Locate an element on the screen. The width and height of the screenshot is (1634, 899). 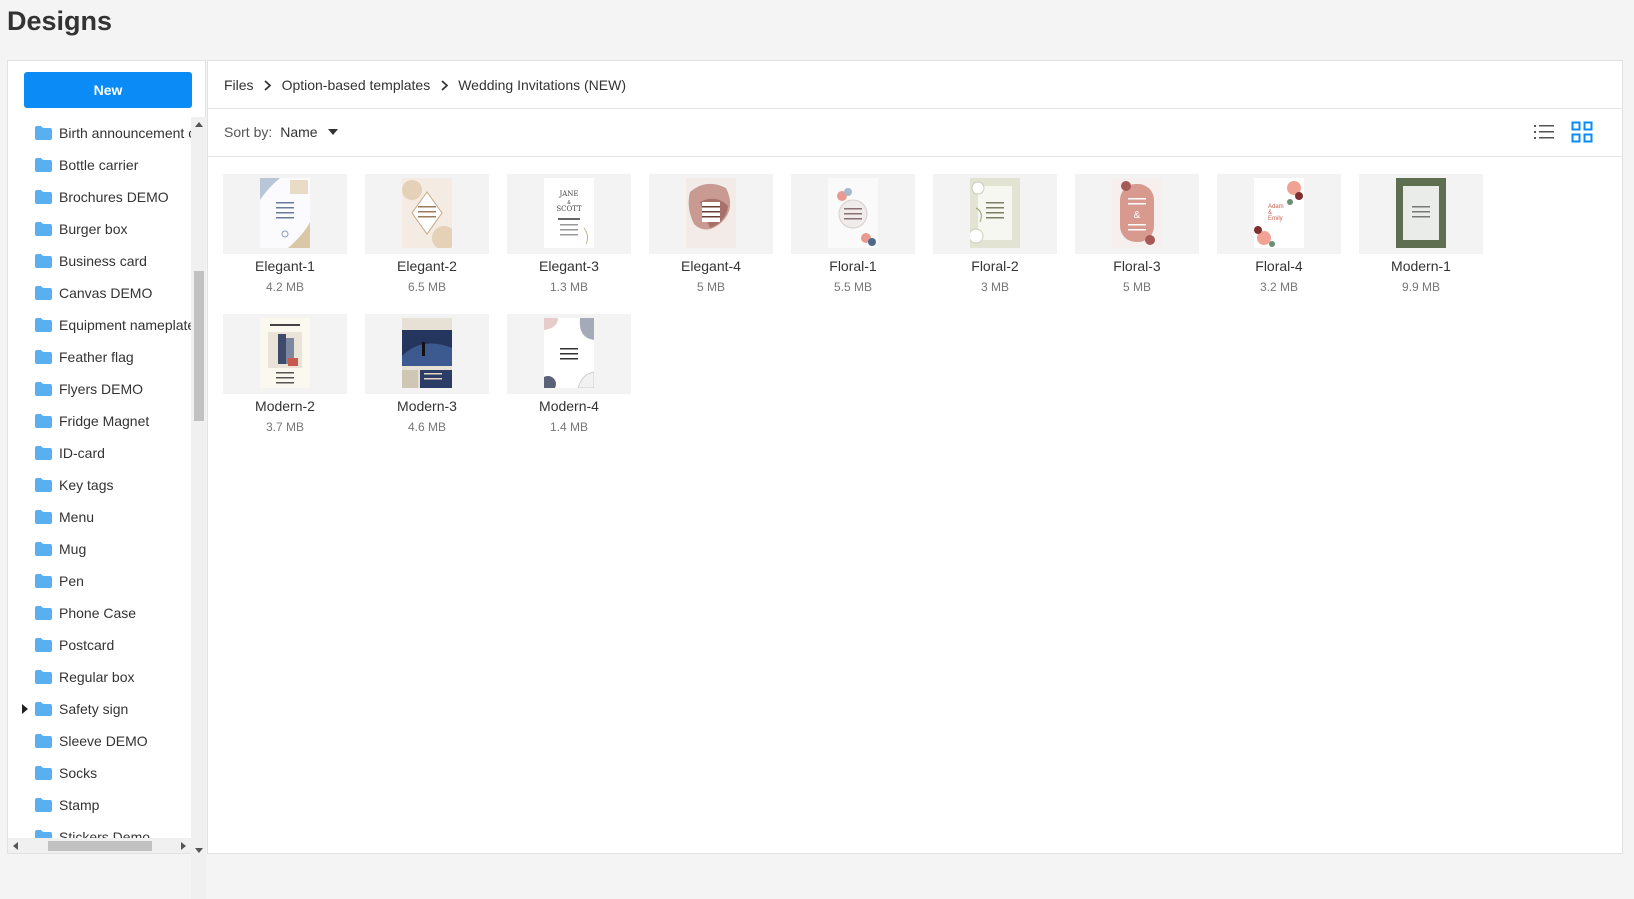
breadcrumb-option-based-templates: Option-based templates is located at coordinates (356, 85).